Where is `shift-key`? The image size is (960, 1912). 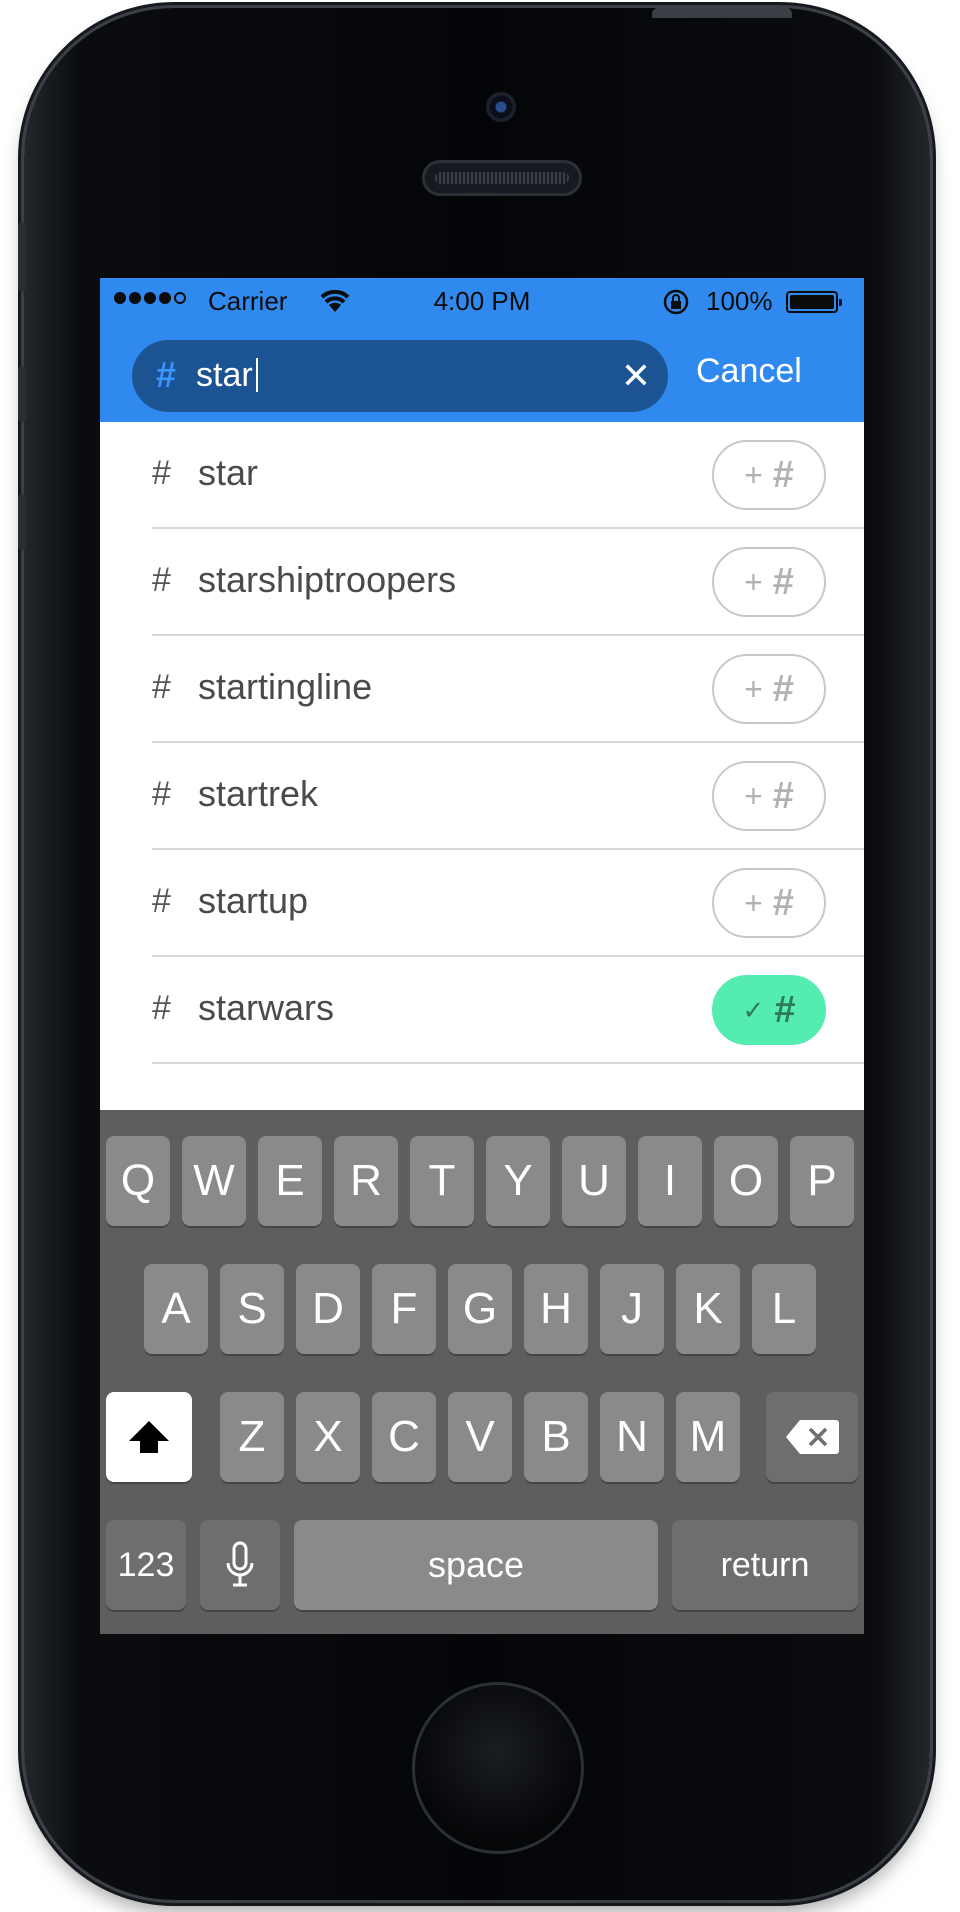 shift-key is located at coordinates (149, 1437).